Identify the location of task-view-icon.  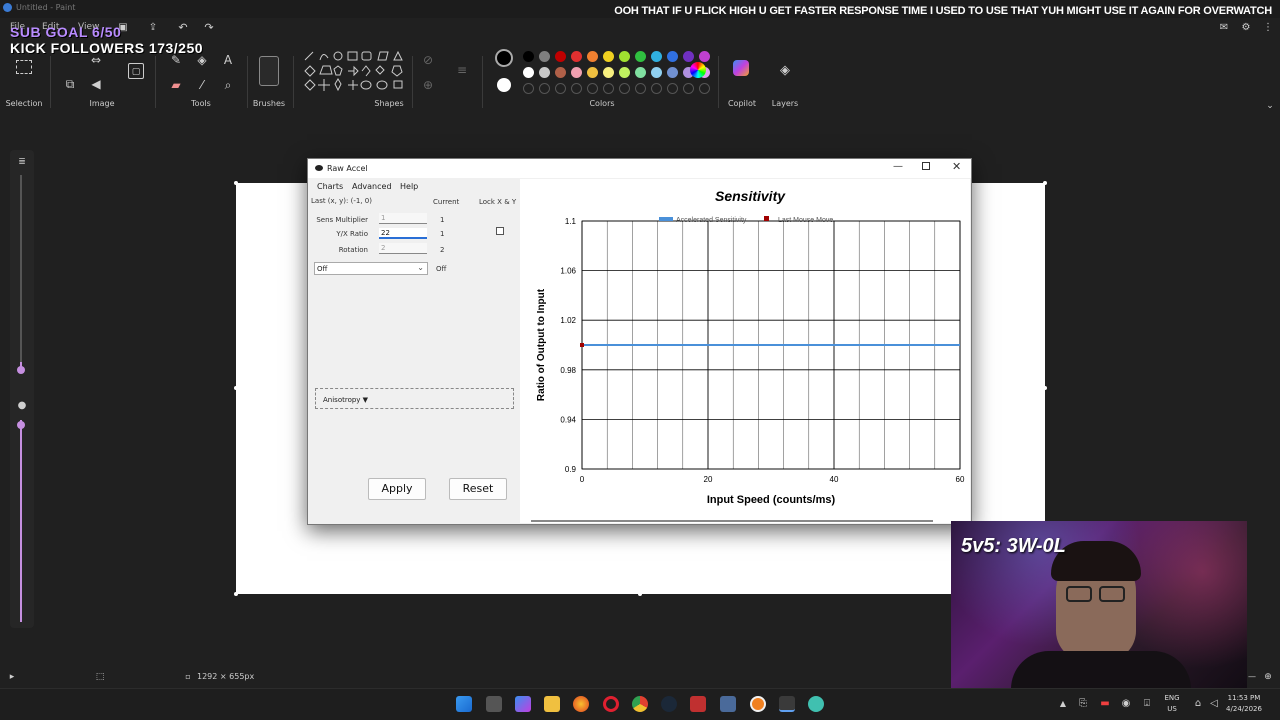
(494, 704).